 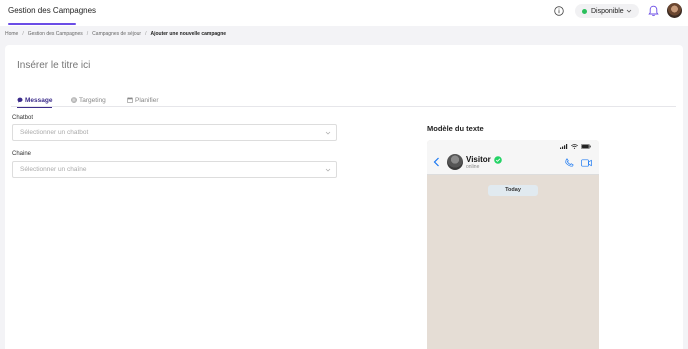 I want to click on campaign-title-input, so click(x=167, y=65).